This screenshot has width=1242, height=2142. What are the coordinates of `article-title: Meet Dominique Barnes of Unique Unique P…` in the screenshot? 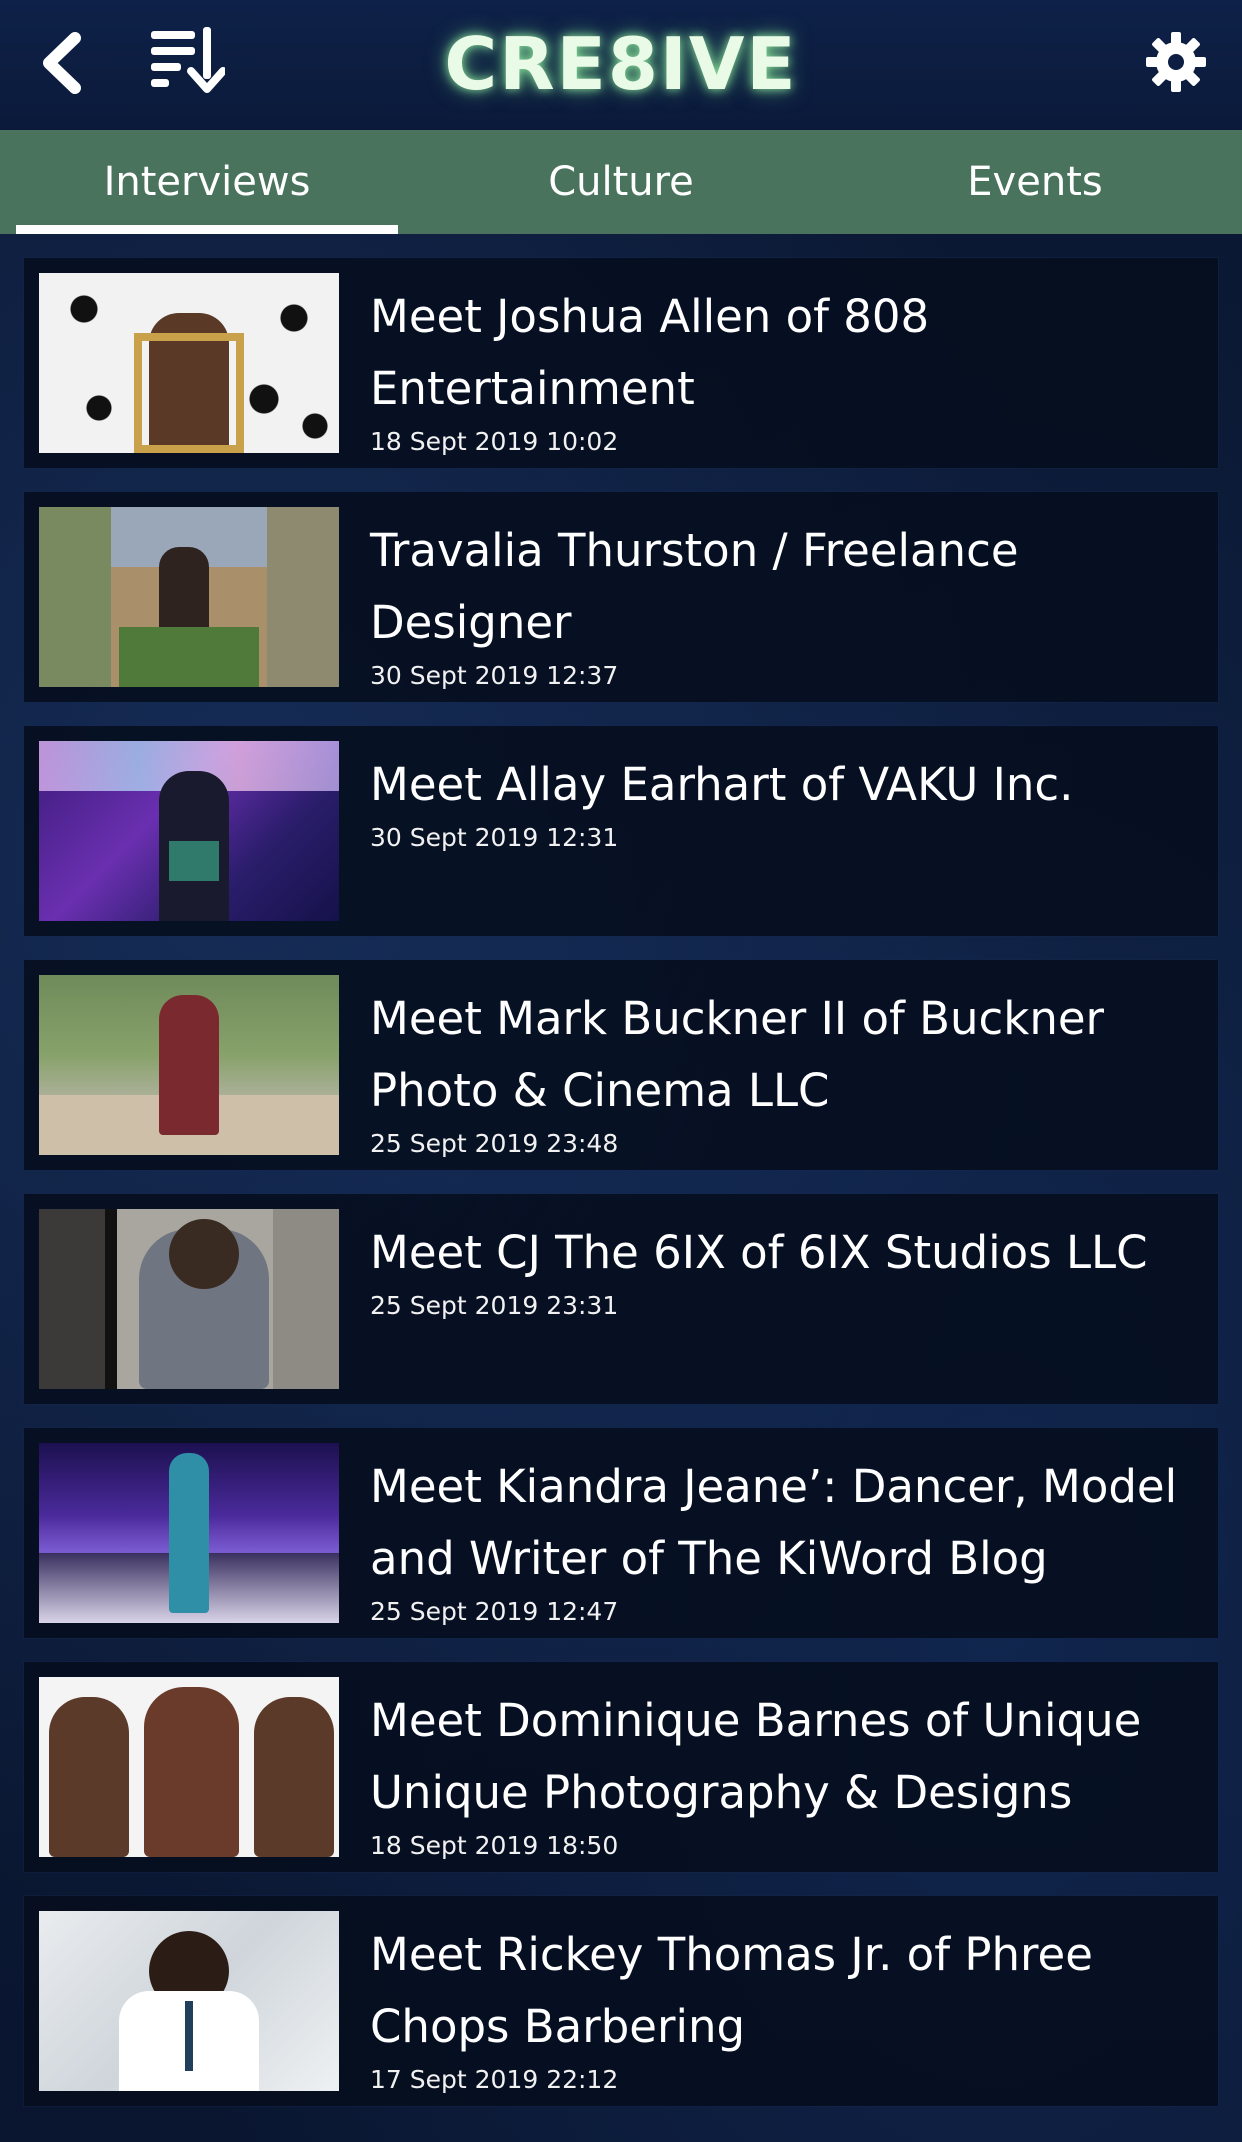 It's located at (756, 1756).